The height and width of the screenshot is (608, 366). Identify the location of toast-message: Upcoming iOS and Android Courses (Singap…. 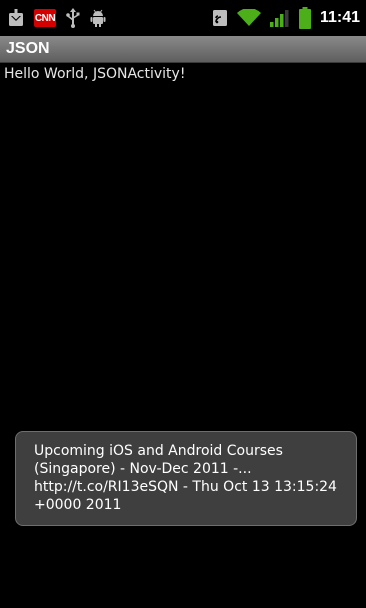
(185, 478).